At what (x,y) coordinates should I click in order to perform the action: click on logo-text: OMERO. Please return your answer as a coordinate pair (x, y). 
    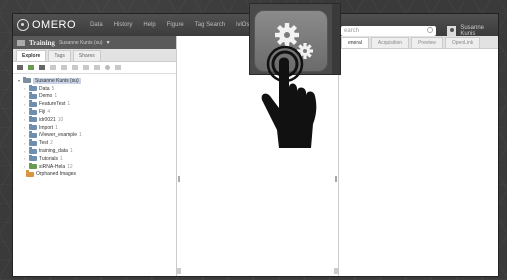
    Looking at the image, I should click on (54, 25).